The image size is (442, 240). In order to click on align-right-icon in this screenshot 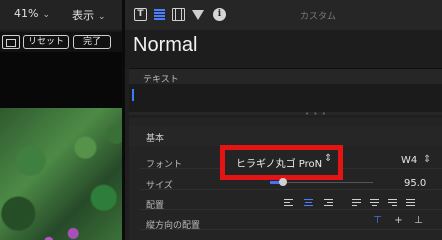, I will do `click(328, 203)`.